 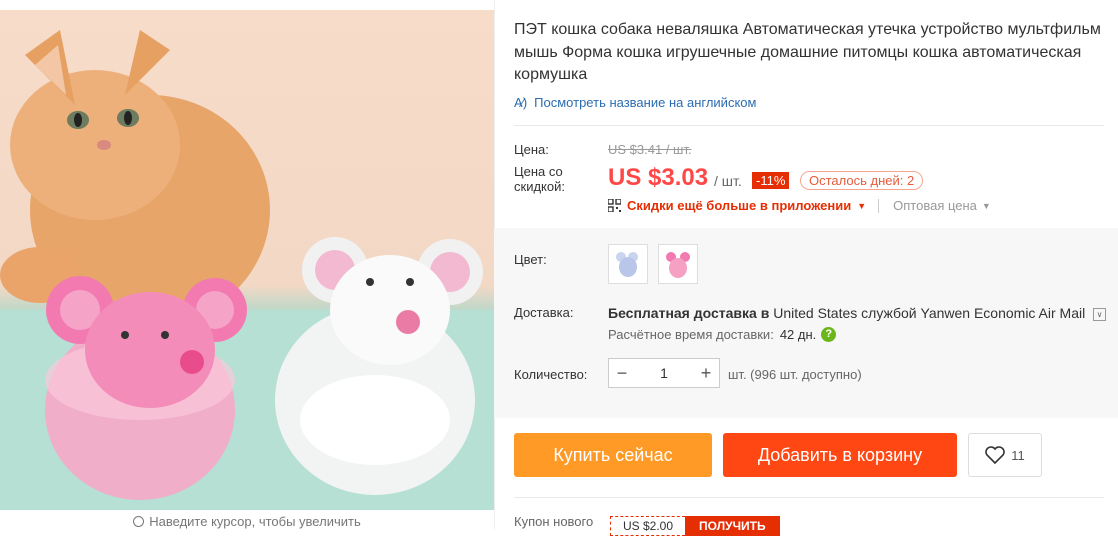 I want to click on heart-icon, so click(x=995, y=455).